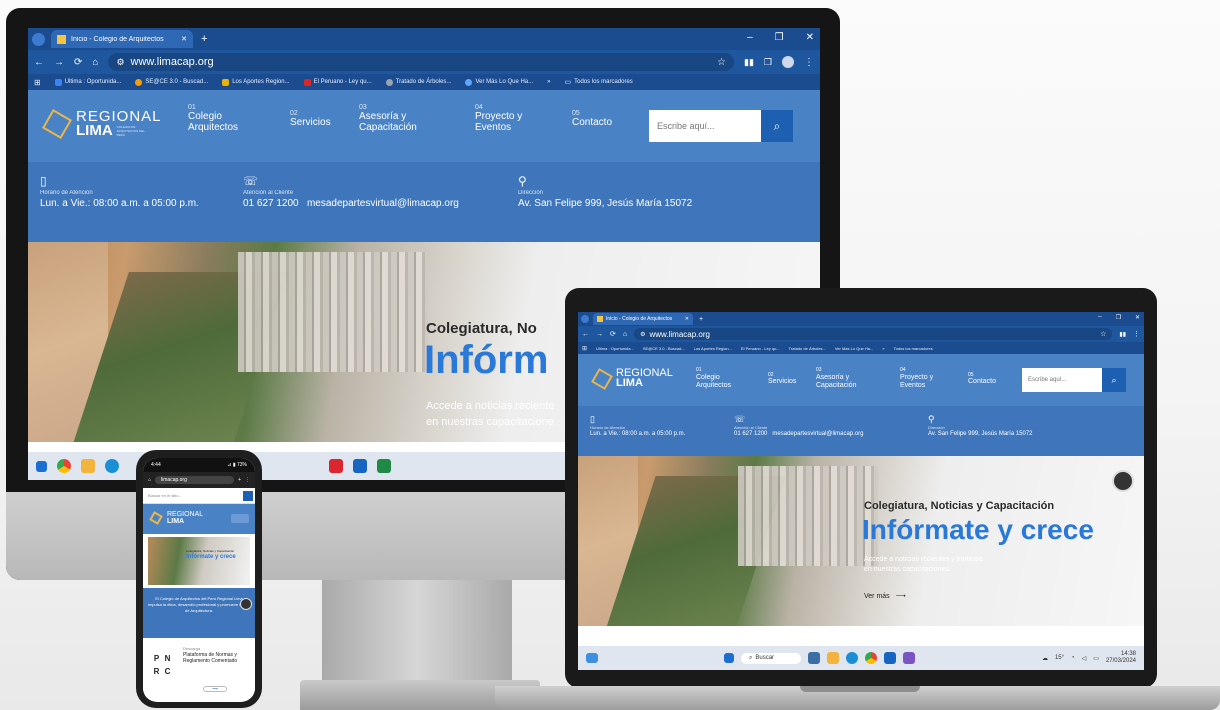 The image size is (1220, 710). I want to click on all-bookmarks-button: ▭ Todos los marcadores, so click(598, 82).